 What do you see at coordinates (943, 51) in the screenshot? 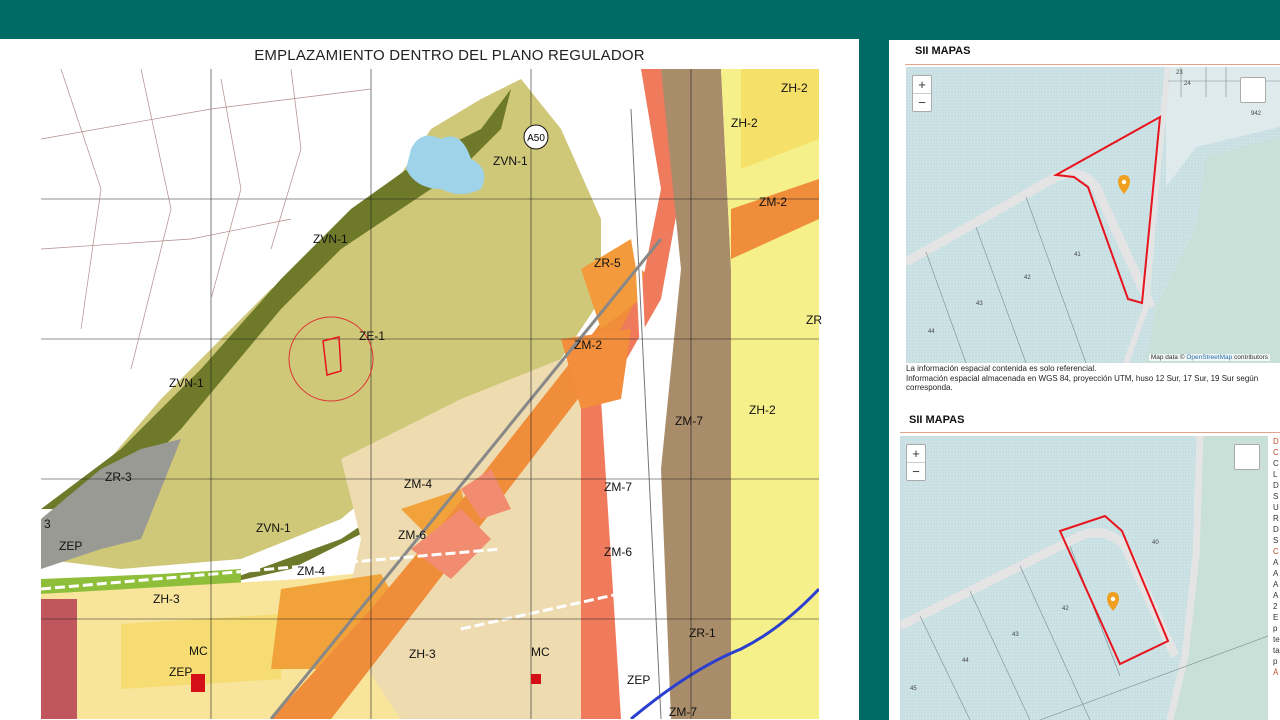
I see `sii-top-title: SII MAPAS` at bounding box center [943, 51].